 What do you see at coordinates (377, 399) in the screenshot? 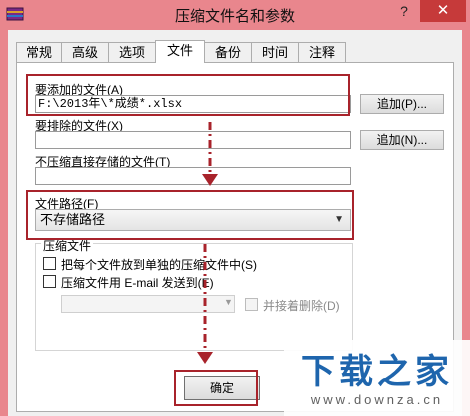
I see `watermark-url: www.downza.cn` at bounding box center [377, 399].